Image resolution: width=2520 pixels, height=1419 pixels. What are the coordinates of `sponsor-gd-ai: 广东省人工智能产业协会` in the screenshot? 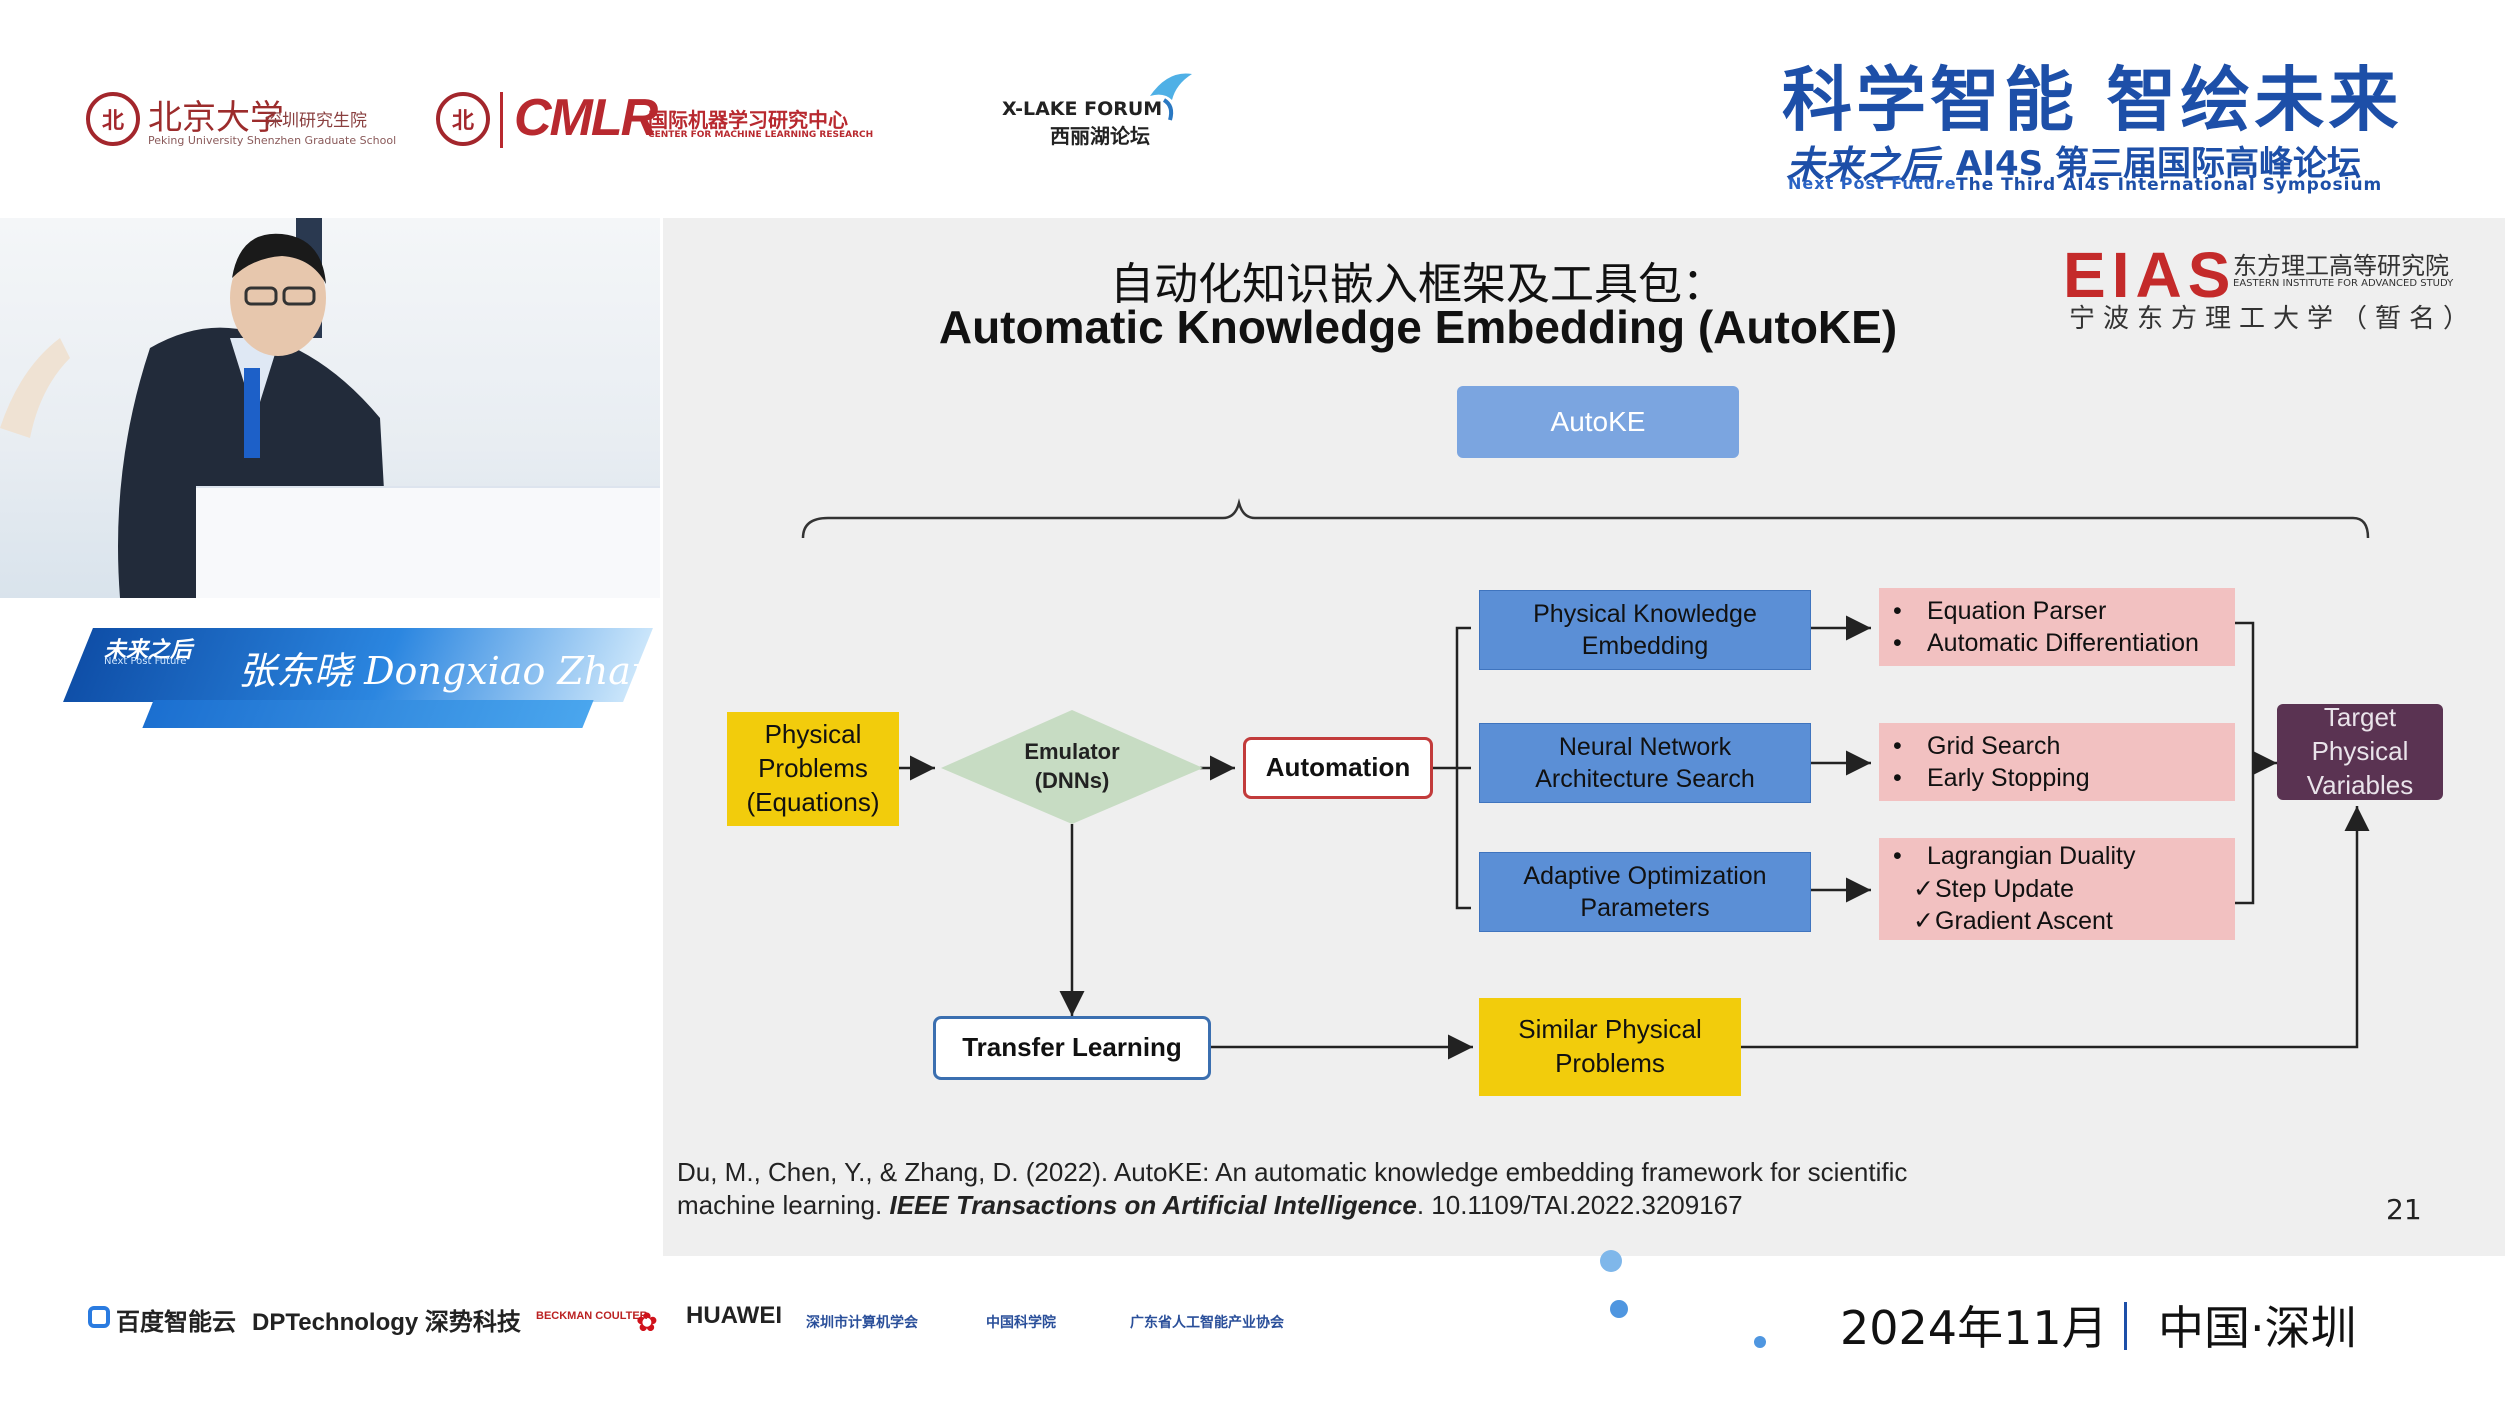 It's located at (1207, 1322).